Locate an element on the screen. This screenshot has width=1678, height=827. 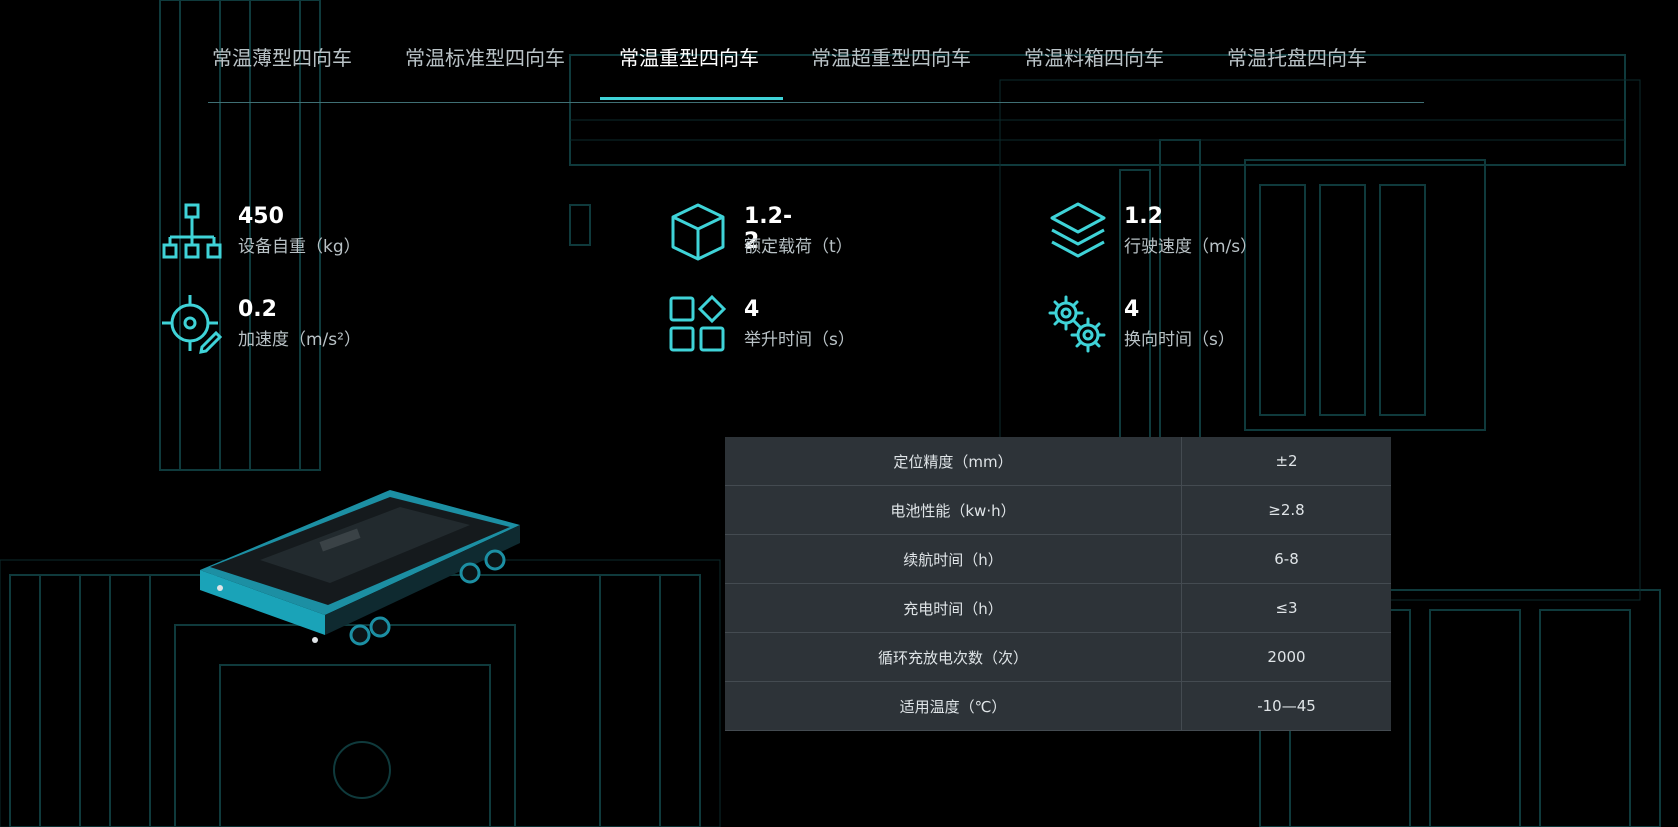
shuttle-vehicle-image is located at coordinates (360, 568).